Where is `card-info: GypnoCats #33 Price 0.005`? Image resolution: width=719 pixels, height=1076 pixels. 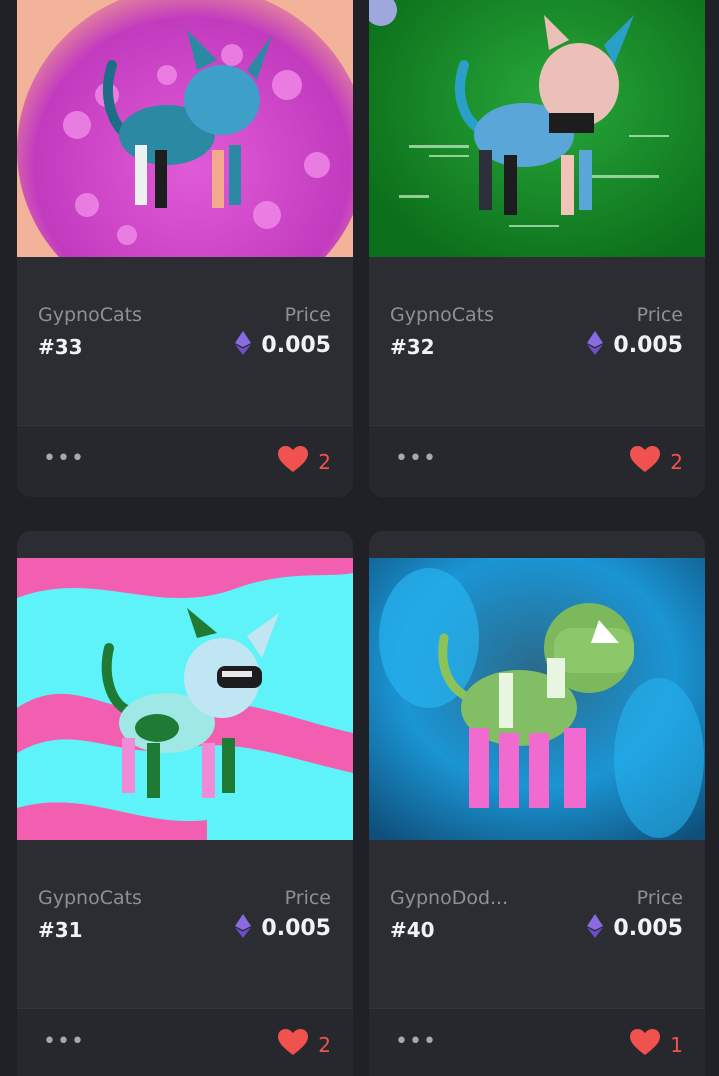
card-info: GypnoCats #33 Price 0.005 is located at coordinates (185, 341).